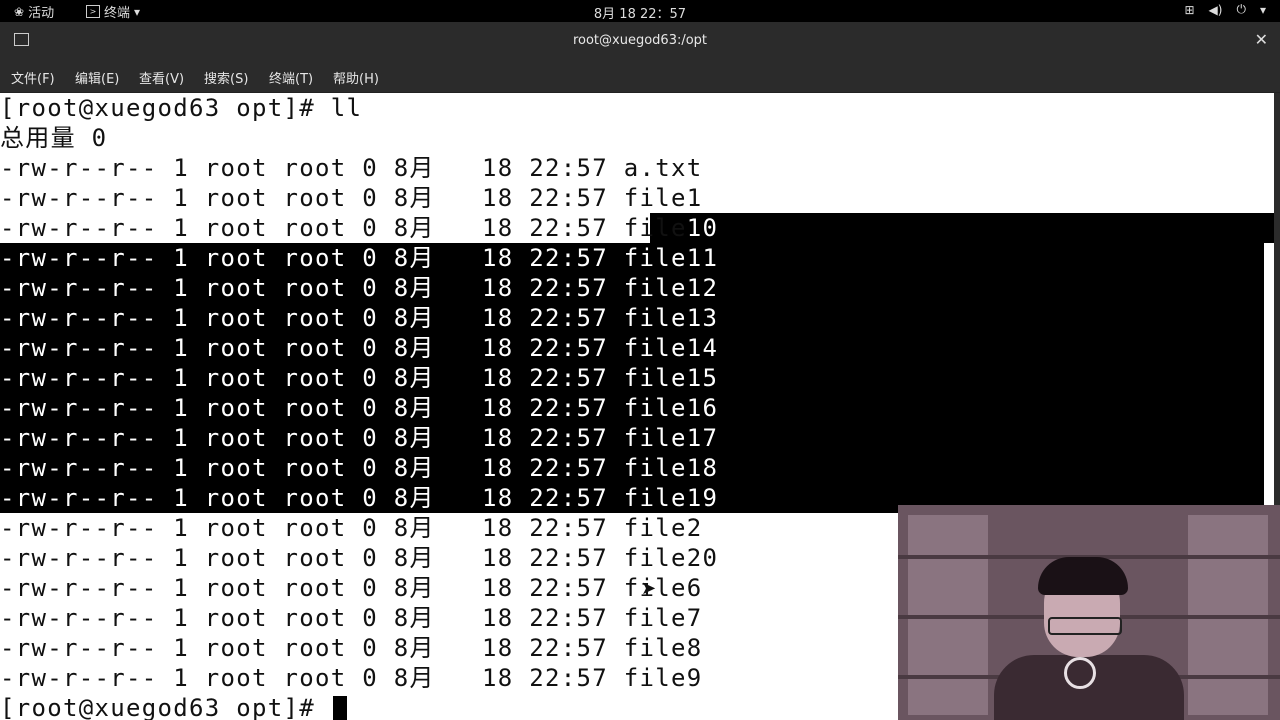  What do you see at coordinates (33, 77) in the screenshot?
I see `menu-file: 文件(F)` at bounding box center [33, 77].